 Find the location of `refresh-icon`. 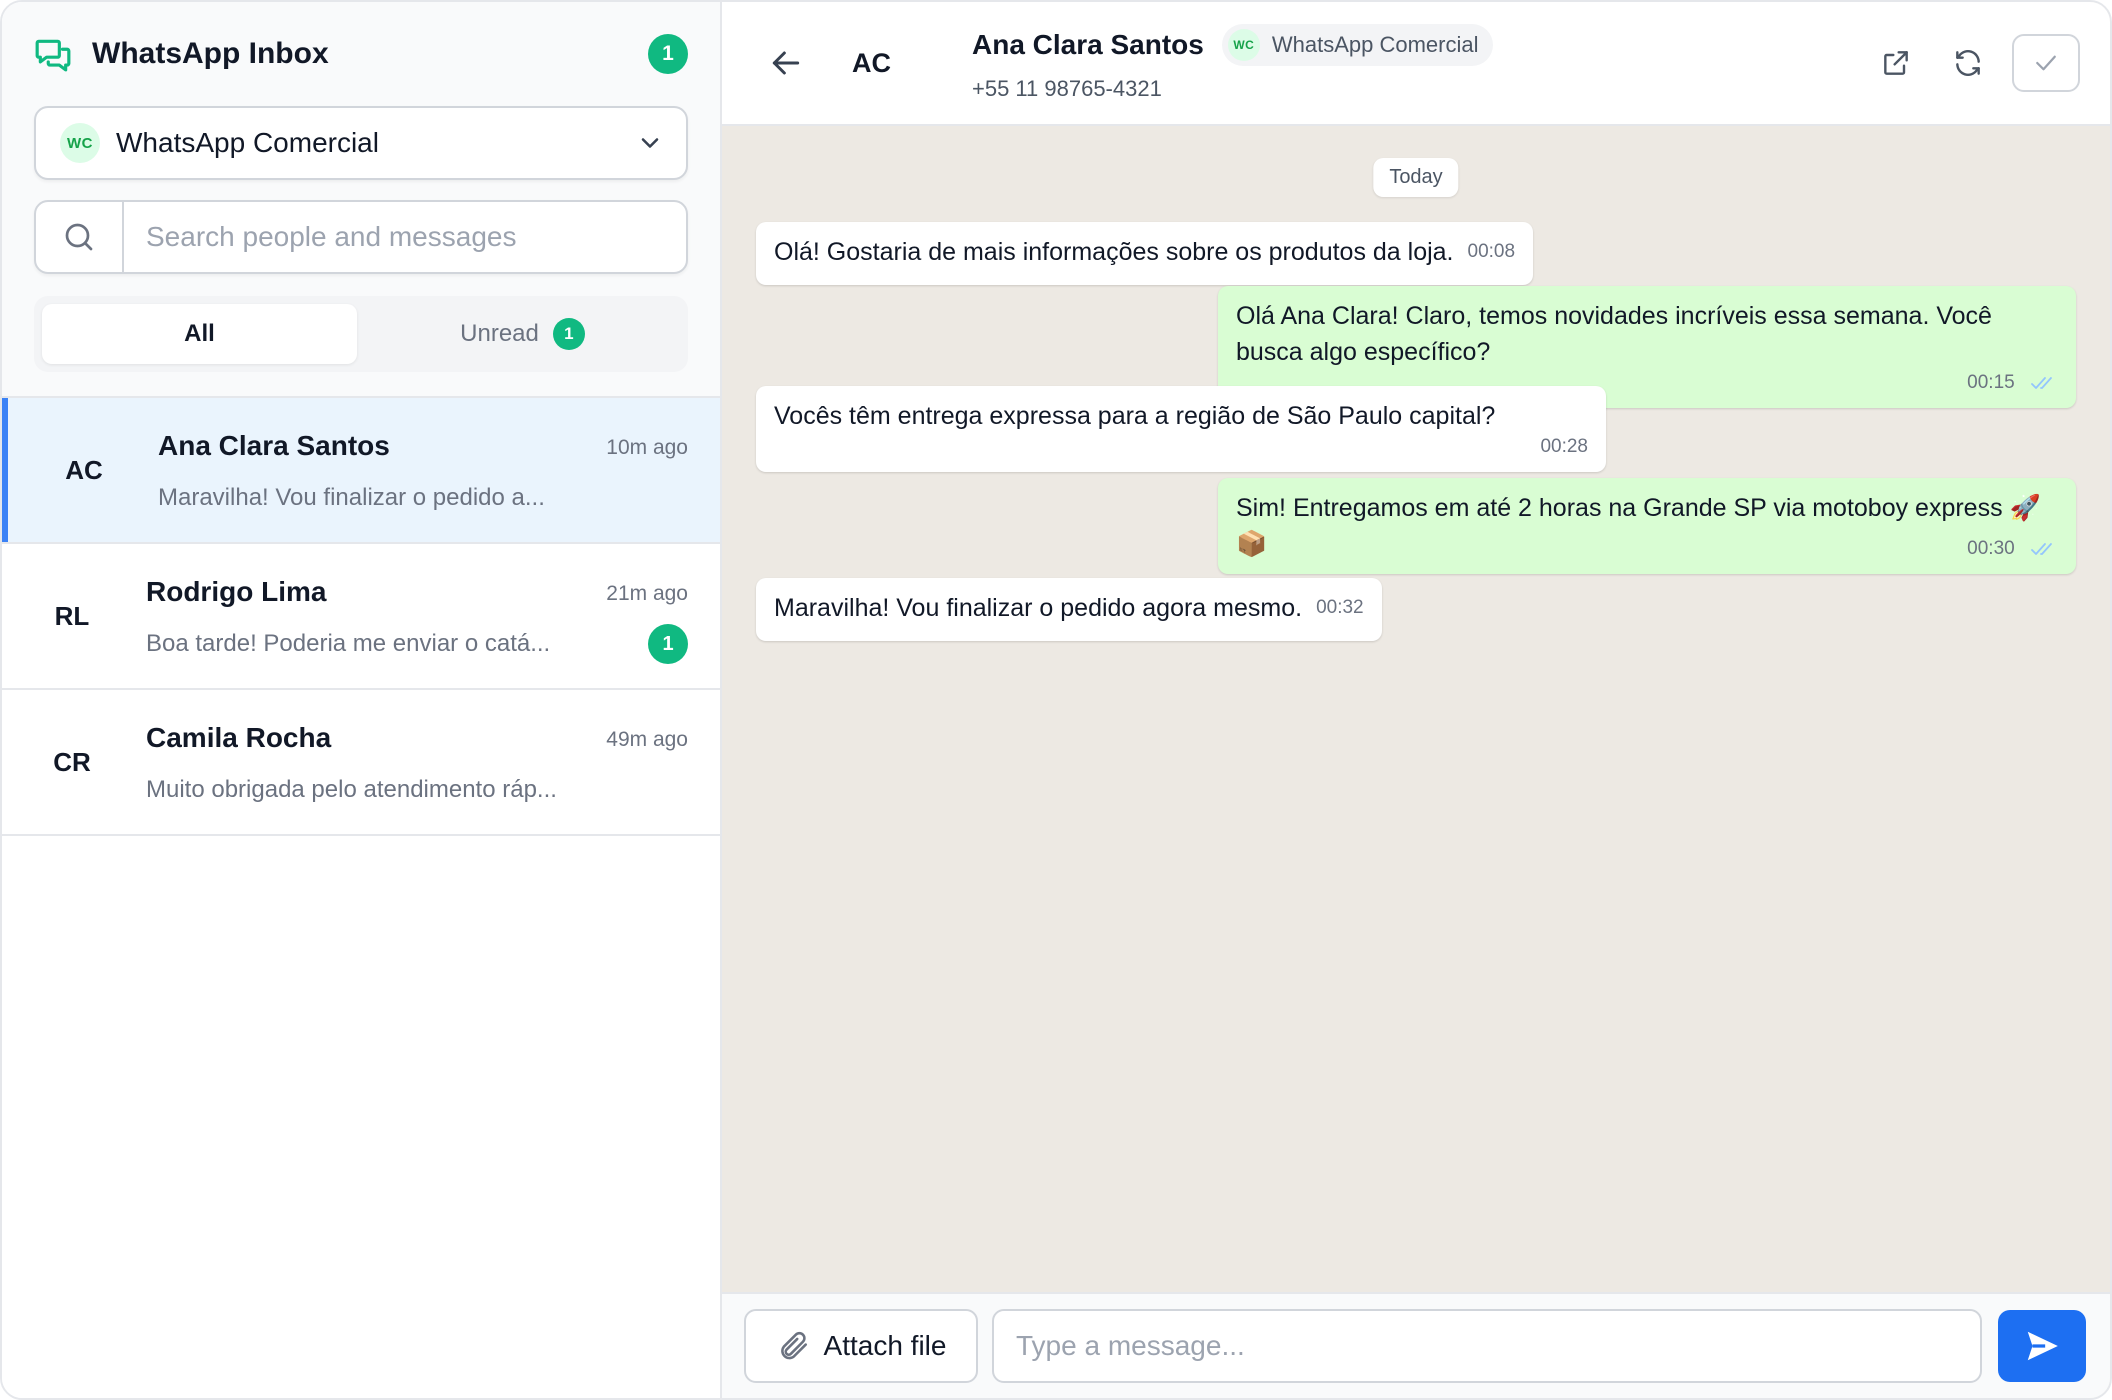

refresh-icon is located at coordinates (1968, 63).